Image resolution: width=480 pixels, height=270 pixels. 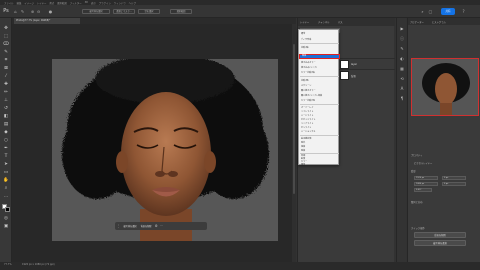 What do you see at coordinates (8, 264) in the screenshot?
I see `zoom-level: 77.7%` at bounding box center [8, 264].